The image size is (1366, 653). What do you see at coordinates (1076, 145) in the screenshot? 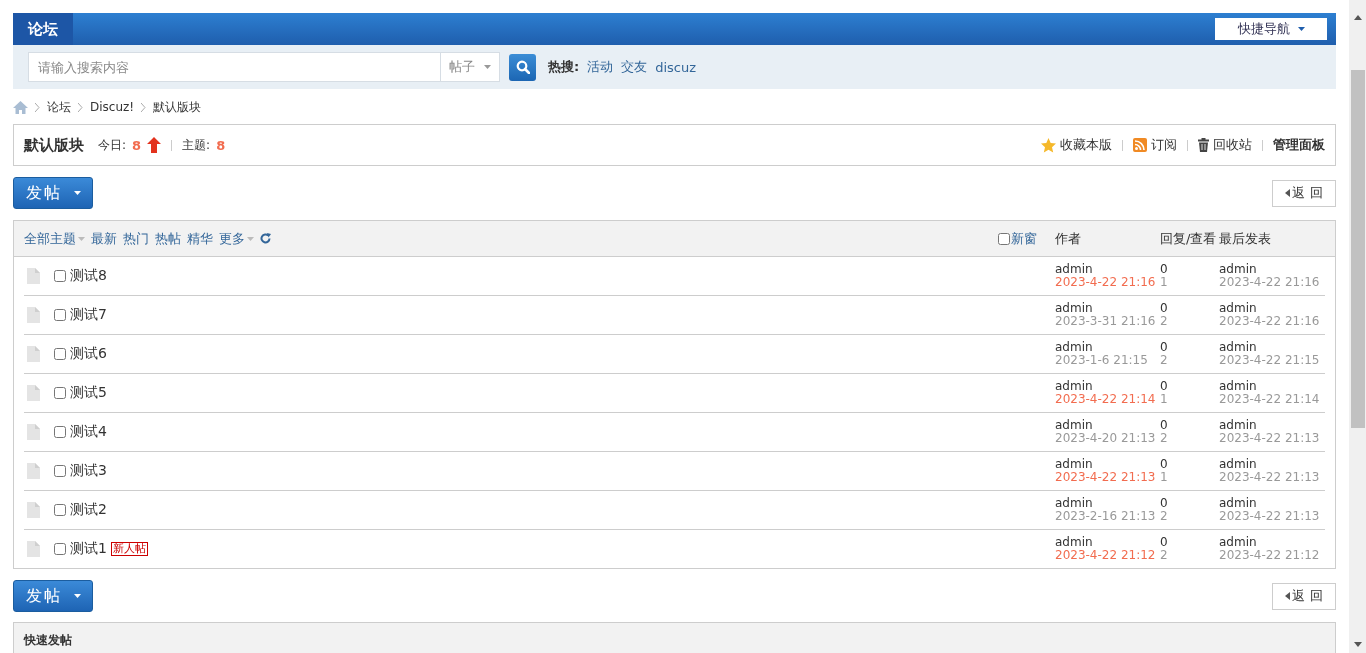
I see `forum-action-link: 收藏本版` at bounding box center [1076, 145].